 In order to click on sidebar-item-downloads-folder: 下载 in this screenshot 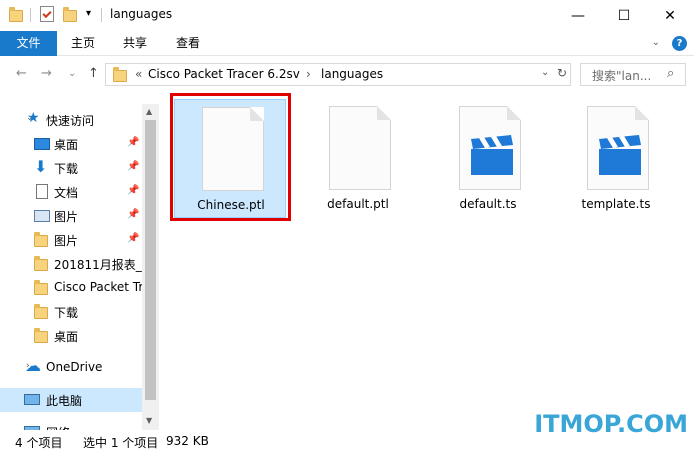, I will do `click(71, 312)`.